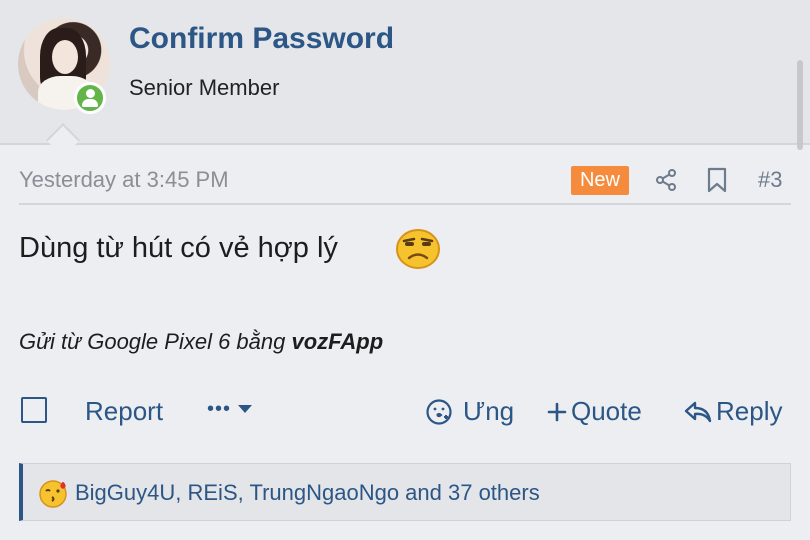 The image size is (810, 540). I want to click on more-options-button: •••, so click(230, 409).